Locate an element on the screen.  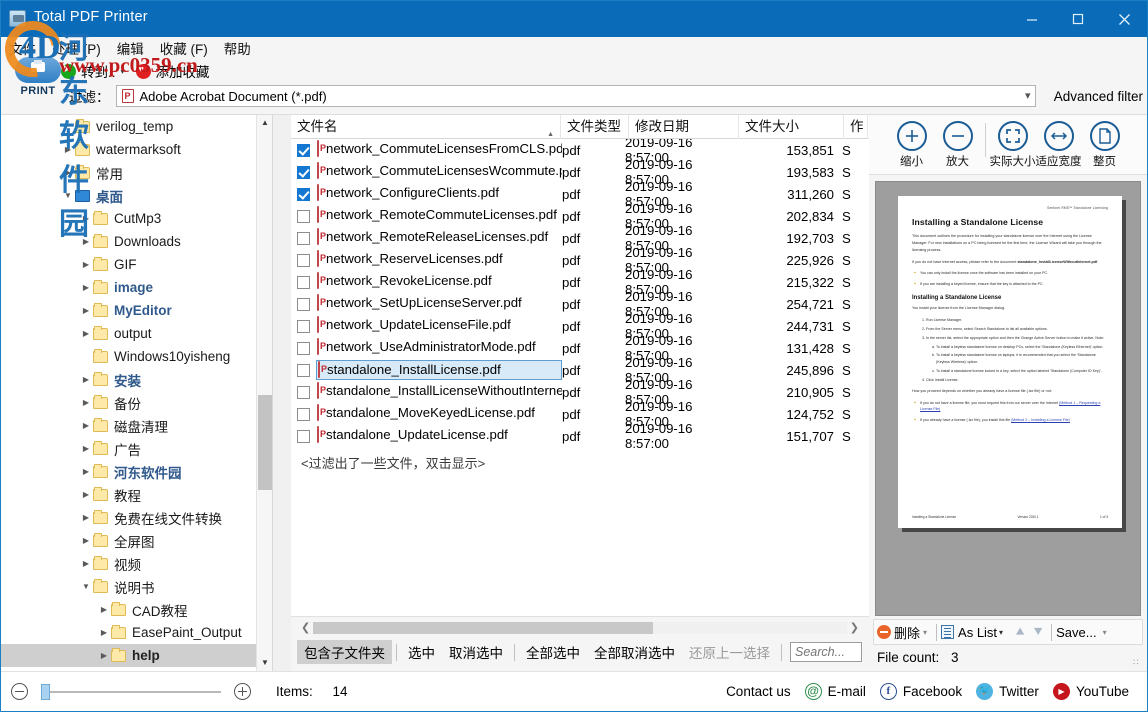
folder-tree-item: CutMp3 is located at coordinates (128, 218).